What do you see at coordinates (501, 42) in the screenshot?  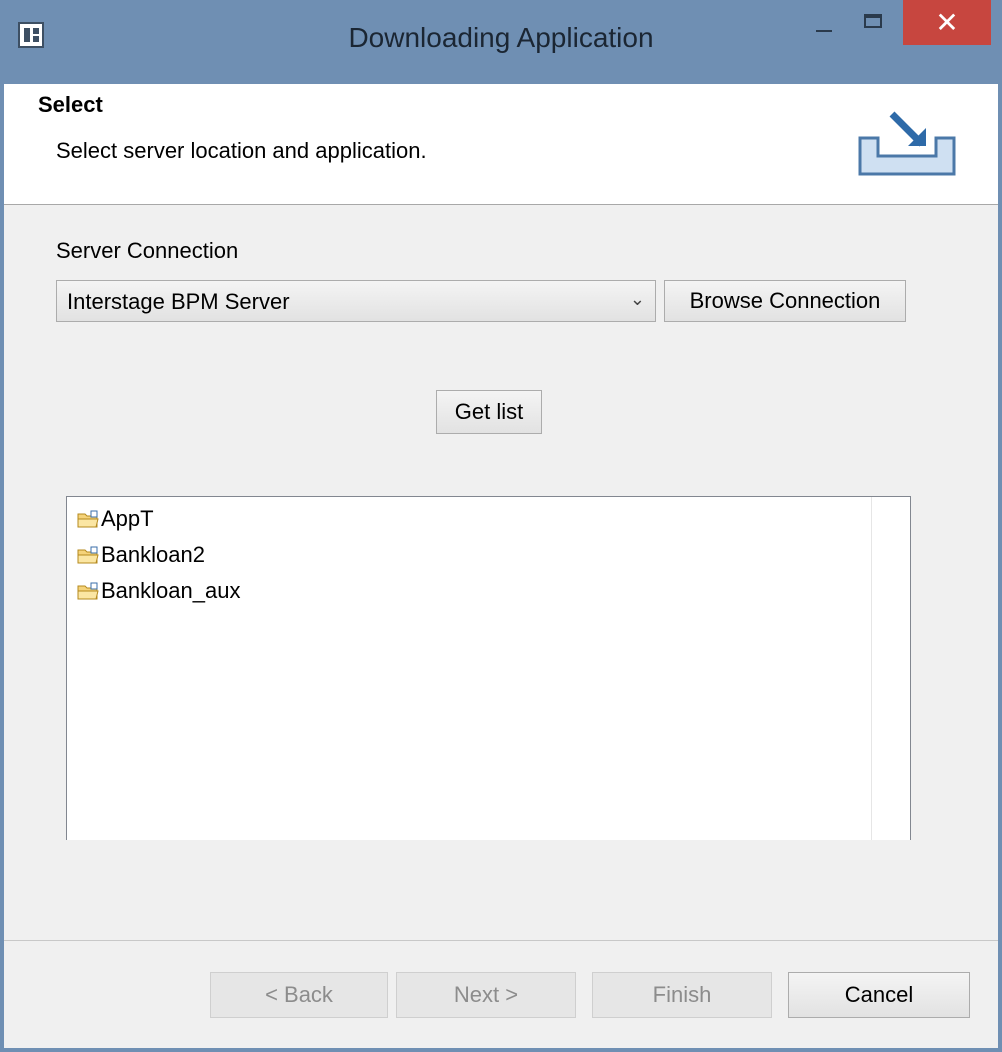 I see `title-bar: Downloading Application ✕` at bounding box center [501, 42].